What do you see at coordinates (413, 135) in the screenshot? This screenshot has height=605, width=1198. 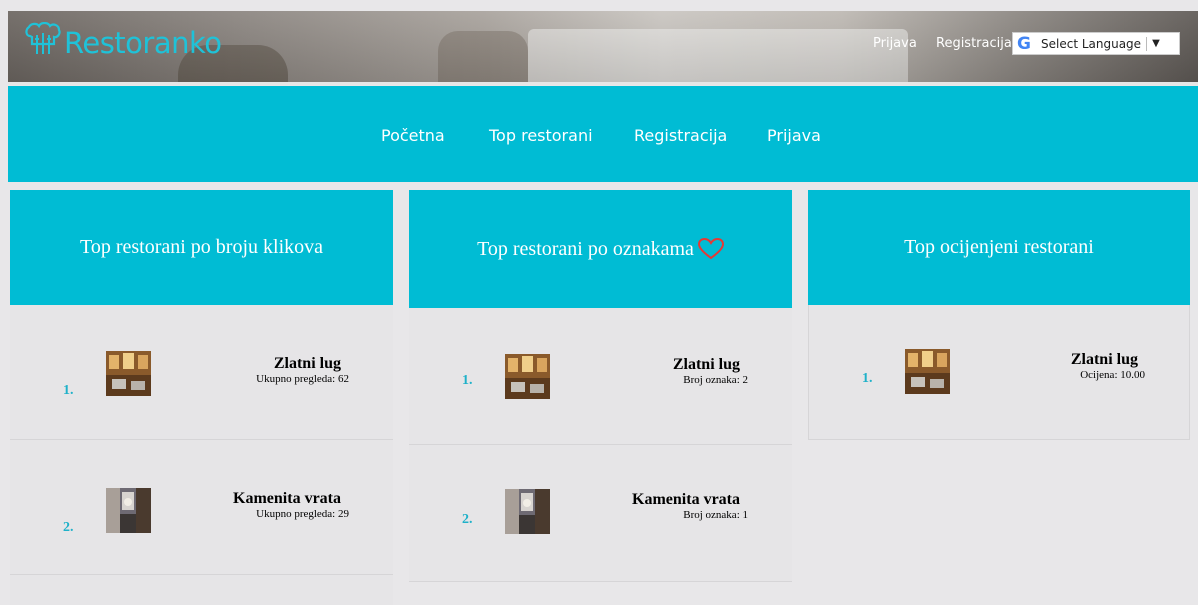 I see `nav-item-pocetna: Početna` at bounding box center [413, 135].